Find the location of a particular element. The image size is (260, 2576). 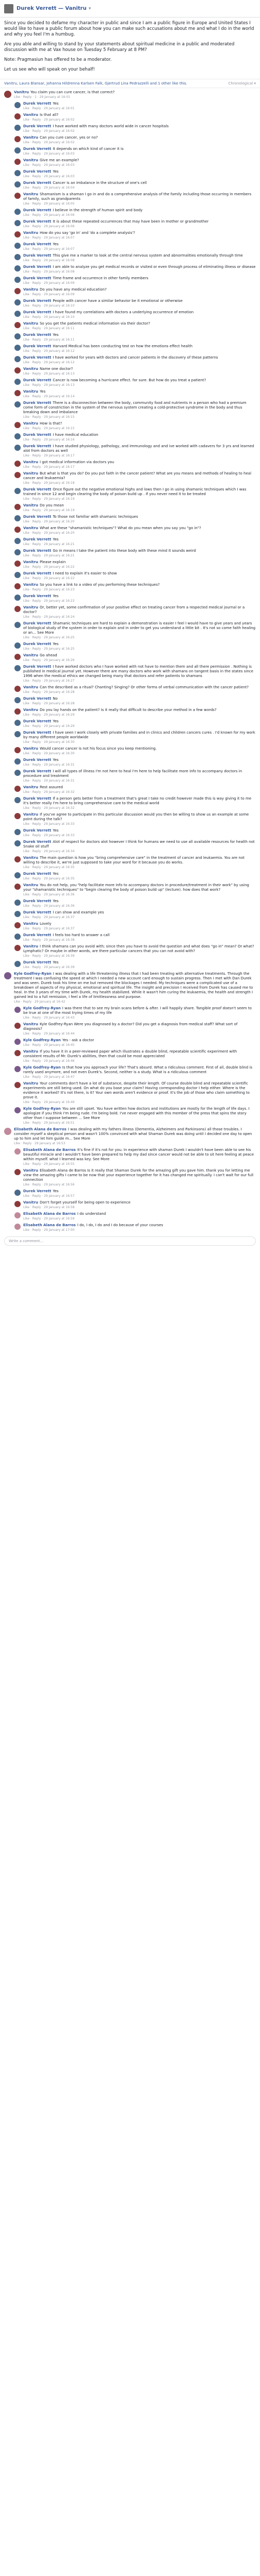

comment-meta: Like · Reply · 29 January at 16:07 is located at coordinates (139, 237).